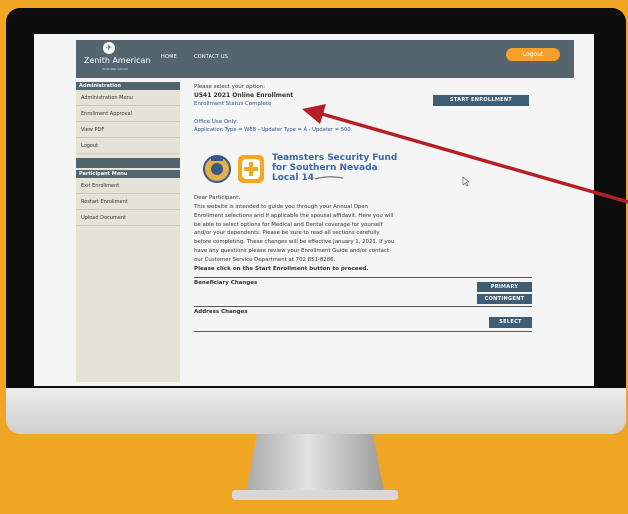 Image resolution: width=628 pixels, height=514 pixels. Describe the element at coordinates (465, 154) in the screenshot. I see `annotation-arrow-icon` at that location.